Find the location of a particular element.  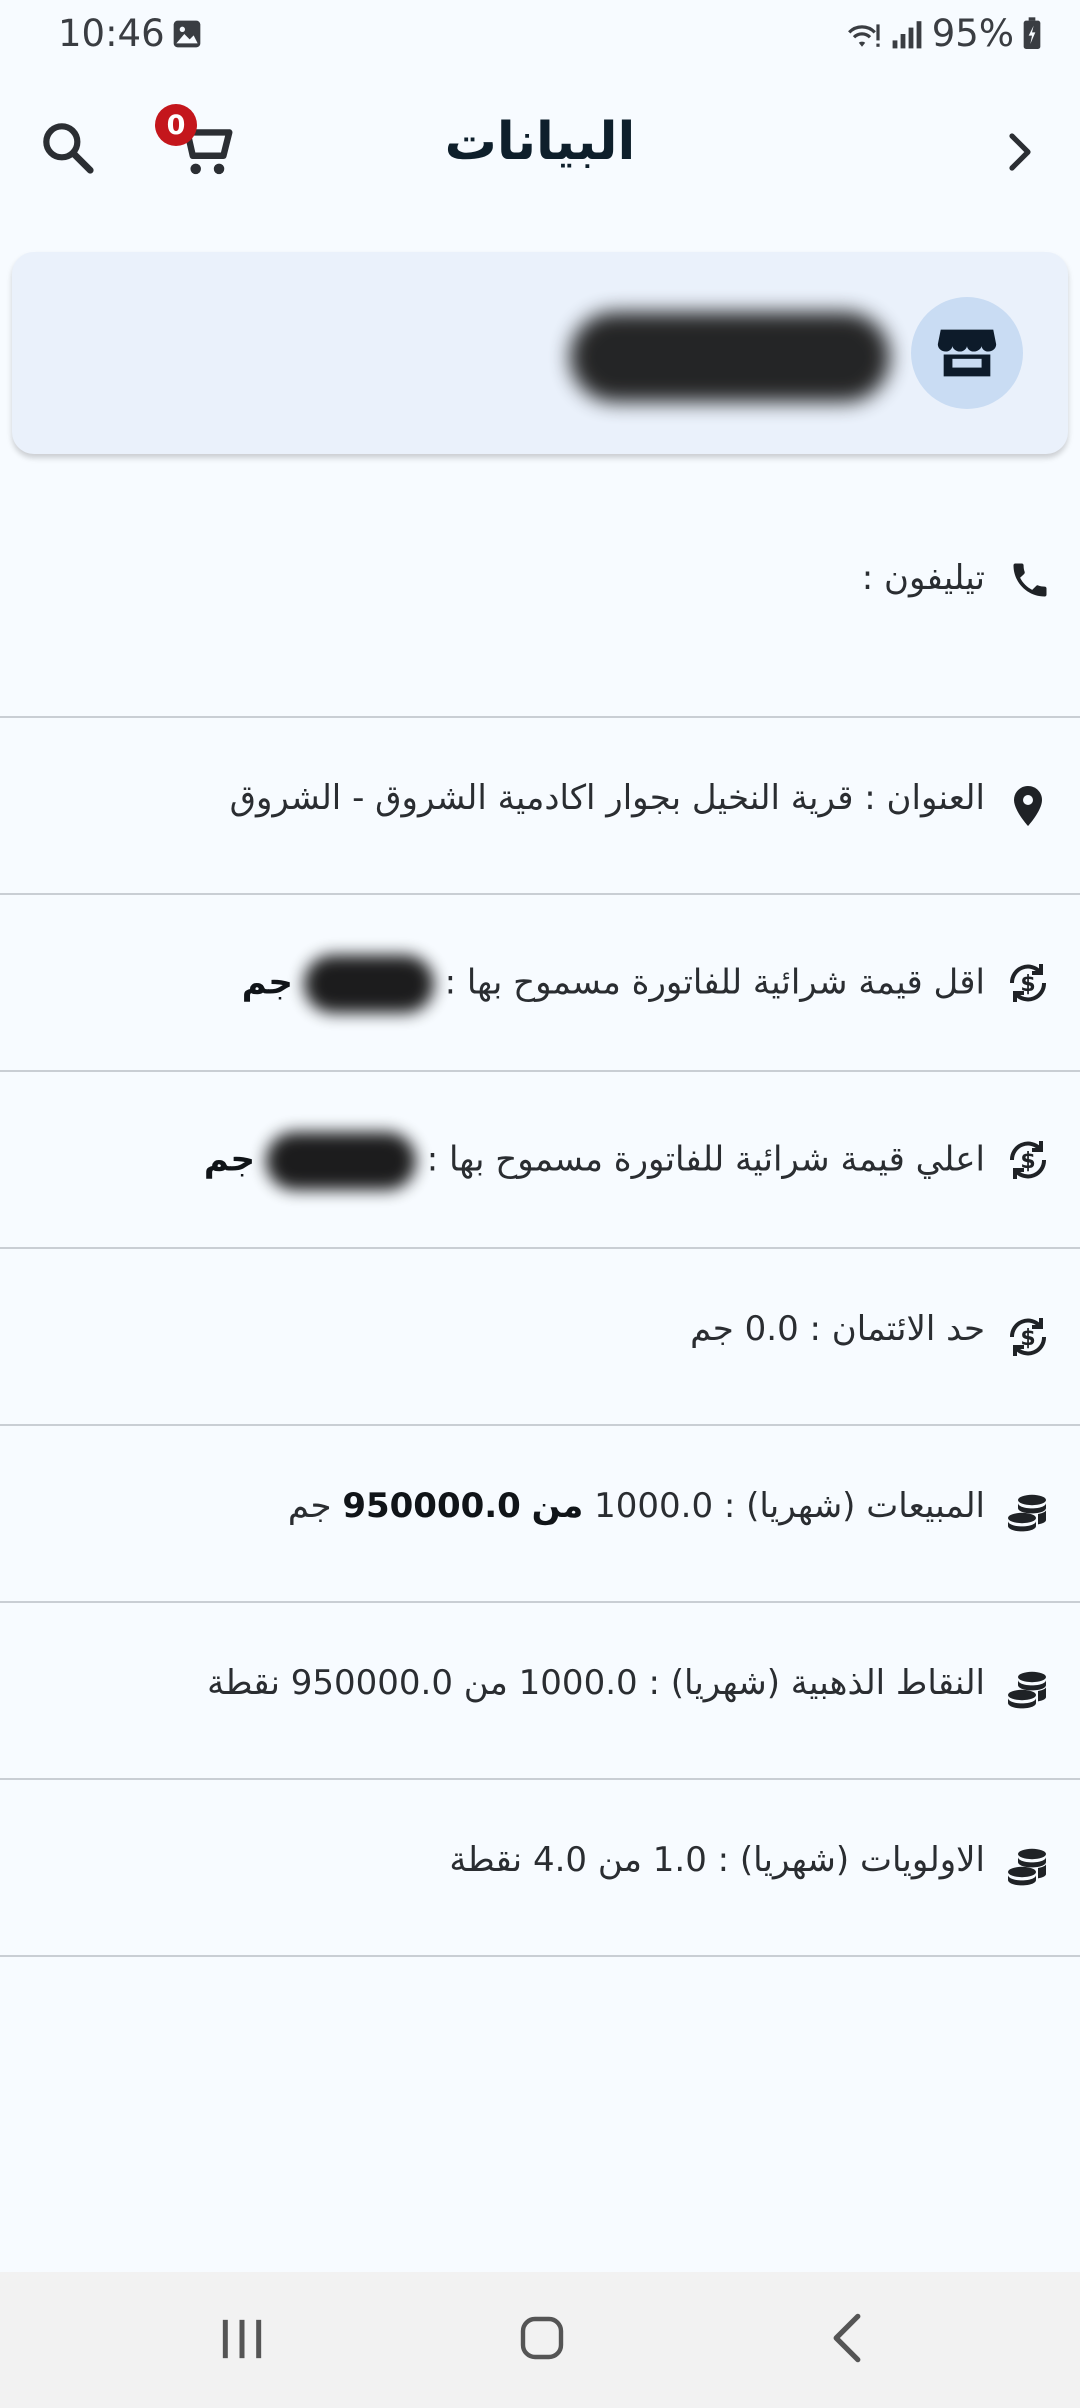

sales-row: المبيعات (شهريا) : 1000.0 من 950000.0 جم is located at coordinates (540, 1514).